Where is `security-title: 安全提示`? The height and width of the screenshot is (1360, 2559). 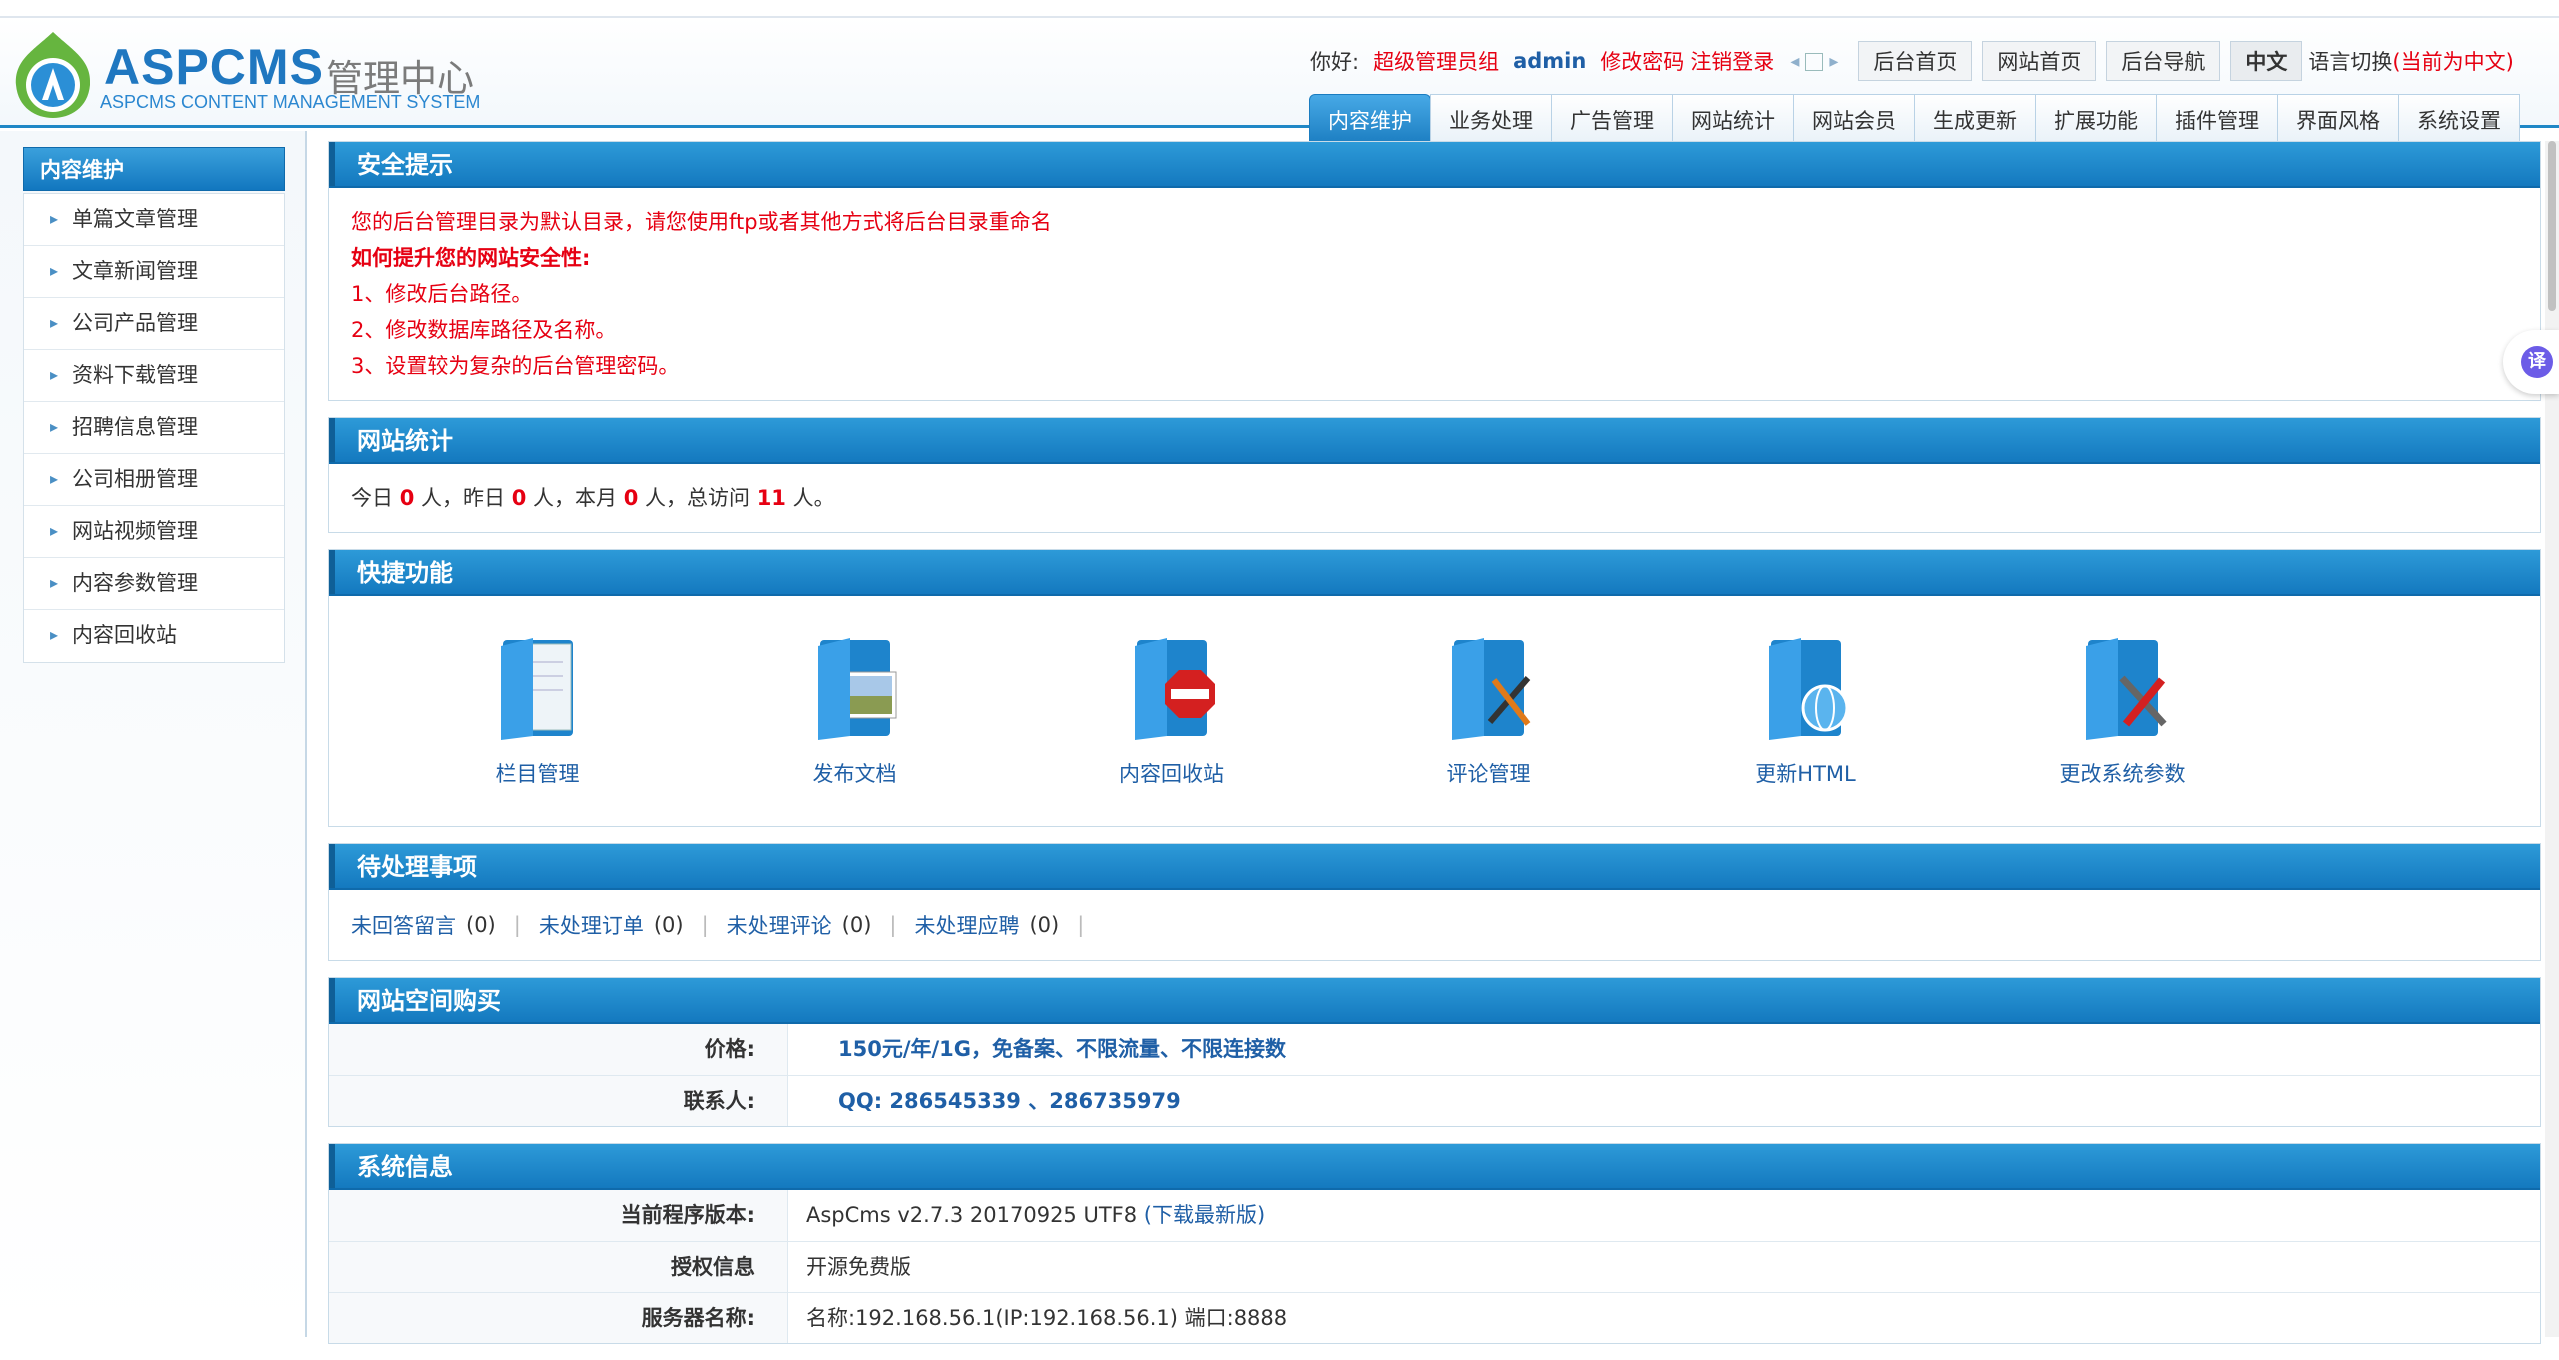 security-title: 安全提示 is located at coordinates (1434, 165).